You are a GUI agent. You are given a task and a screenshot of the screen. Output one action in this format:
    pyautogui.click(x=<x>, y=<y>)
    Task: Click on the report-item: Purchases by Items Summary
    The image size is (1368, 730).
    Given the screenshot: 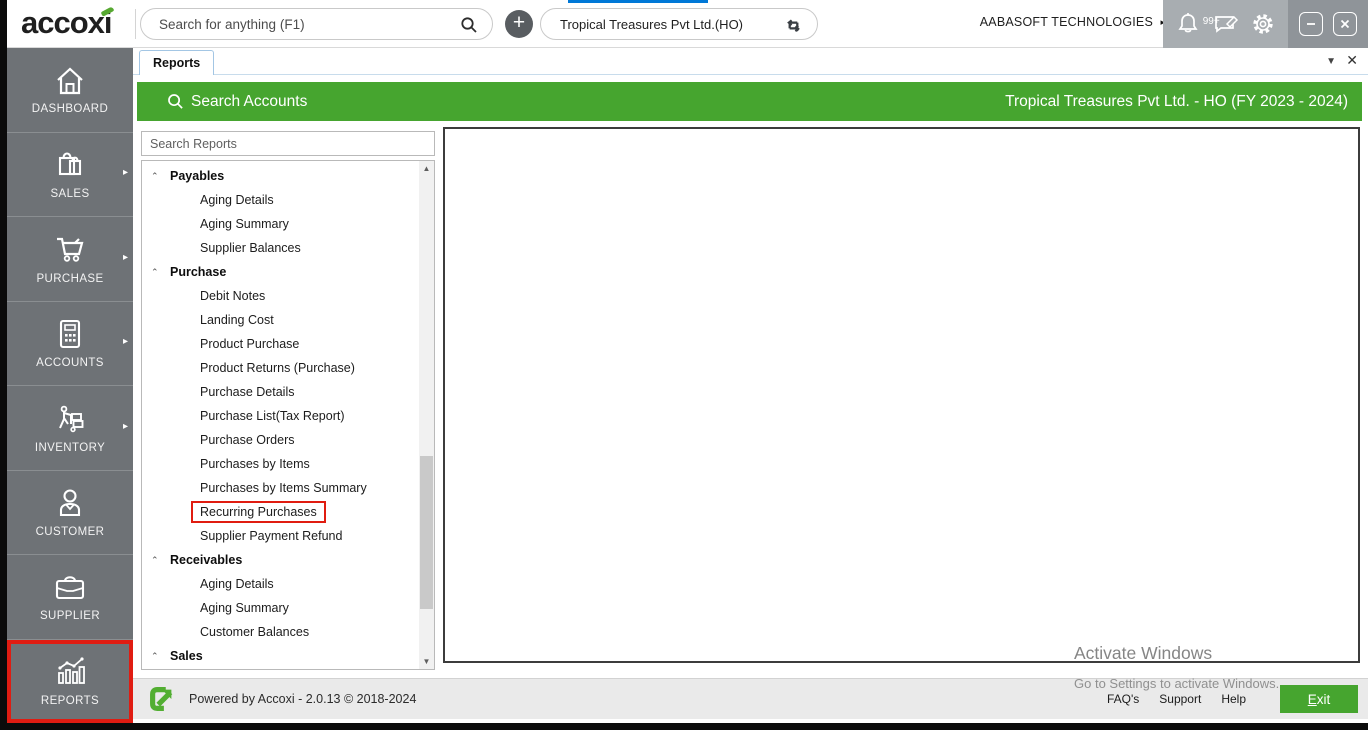 What is the action you would take?
    pyautogui.click(x=288, y=488)
    